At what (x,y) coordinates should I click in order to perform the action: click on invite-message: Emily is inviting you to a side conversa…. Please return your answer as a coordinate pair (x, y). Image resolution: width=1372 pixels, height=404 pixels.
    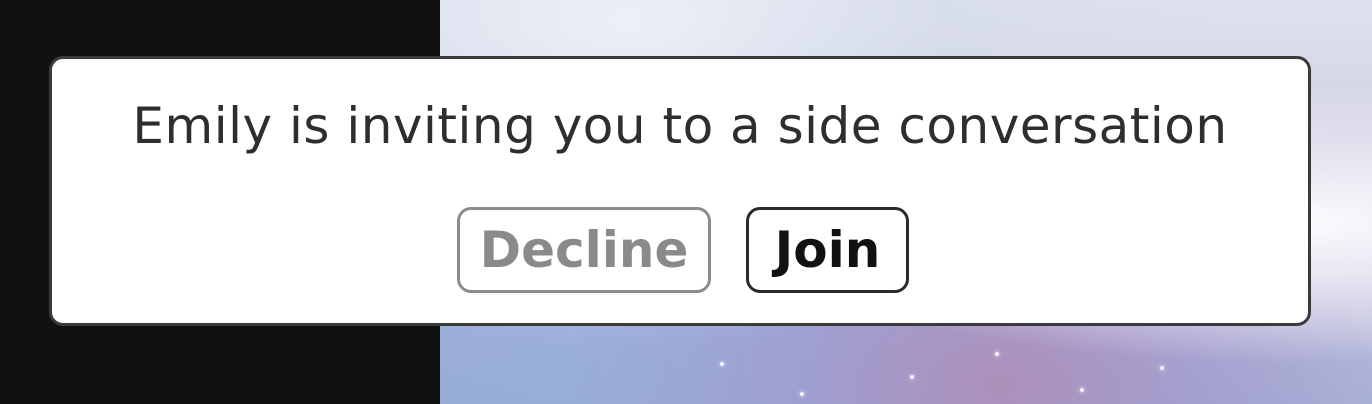
    Looking at the image, I should click on (680, 126).